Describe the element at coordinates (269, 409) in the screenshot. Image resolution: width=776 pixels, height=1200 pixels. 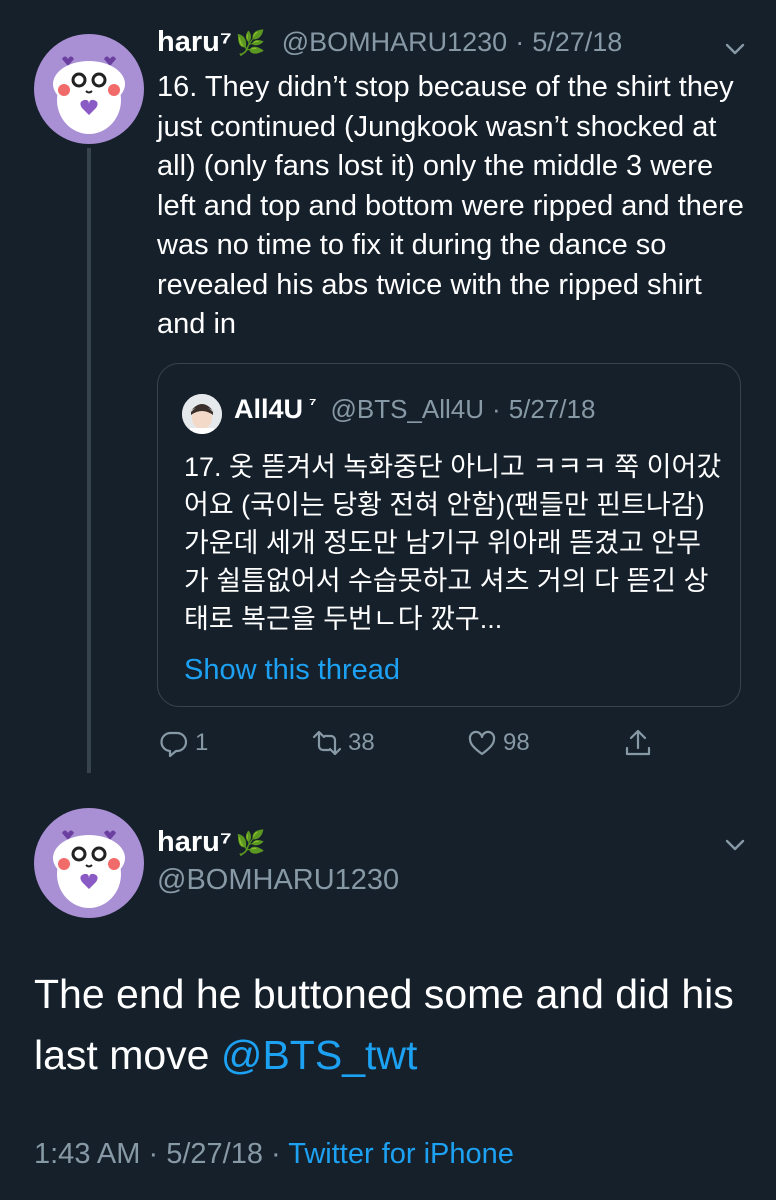
I see `quoted-display-name: All4U` at that location.